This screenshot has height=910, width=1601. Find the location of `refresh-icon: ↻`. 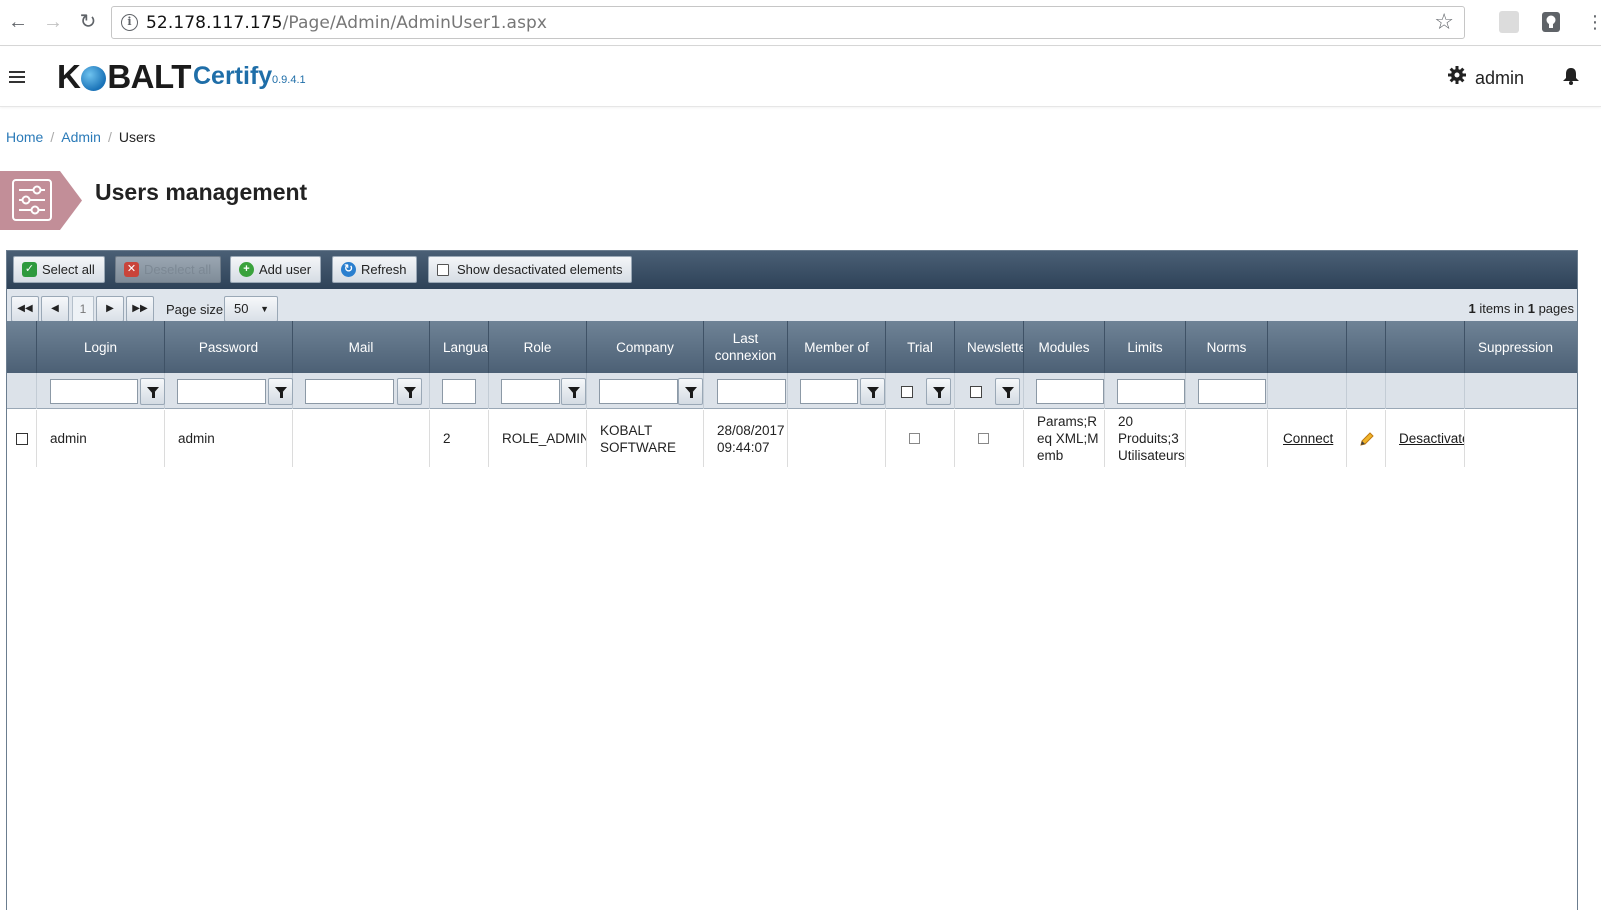

refresh-icon: ↻ is located at coordinates (348, 269).